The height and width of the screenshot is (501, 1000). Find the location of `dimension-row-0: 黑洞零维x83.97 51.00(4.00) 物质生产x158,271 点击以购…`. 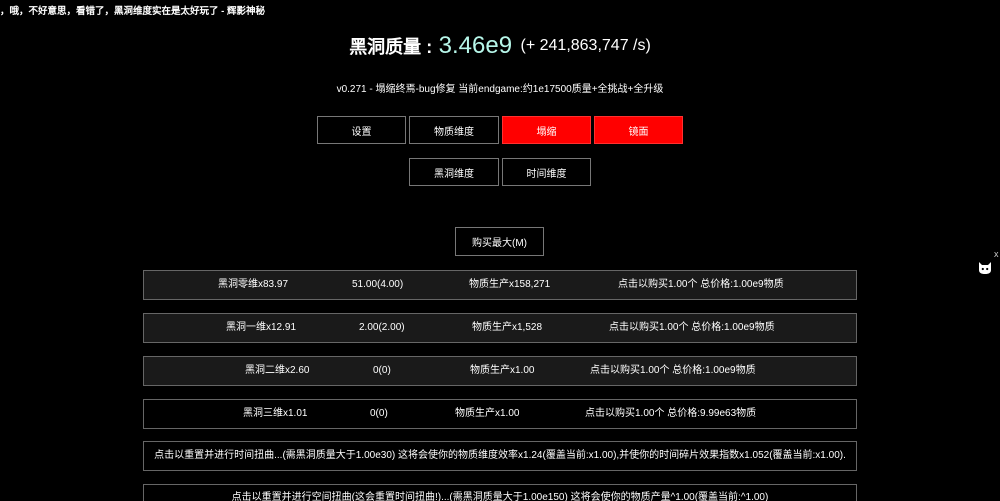

dimension-row-0: 黑洞零维x83.97 51.00(4.00) 物质生产x158,271 点击以购… is located at coordinates (500, 285).